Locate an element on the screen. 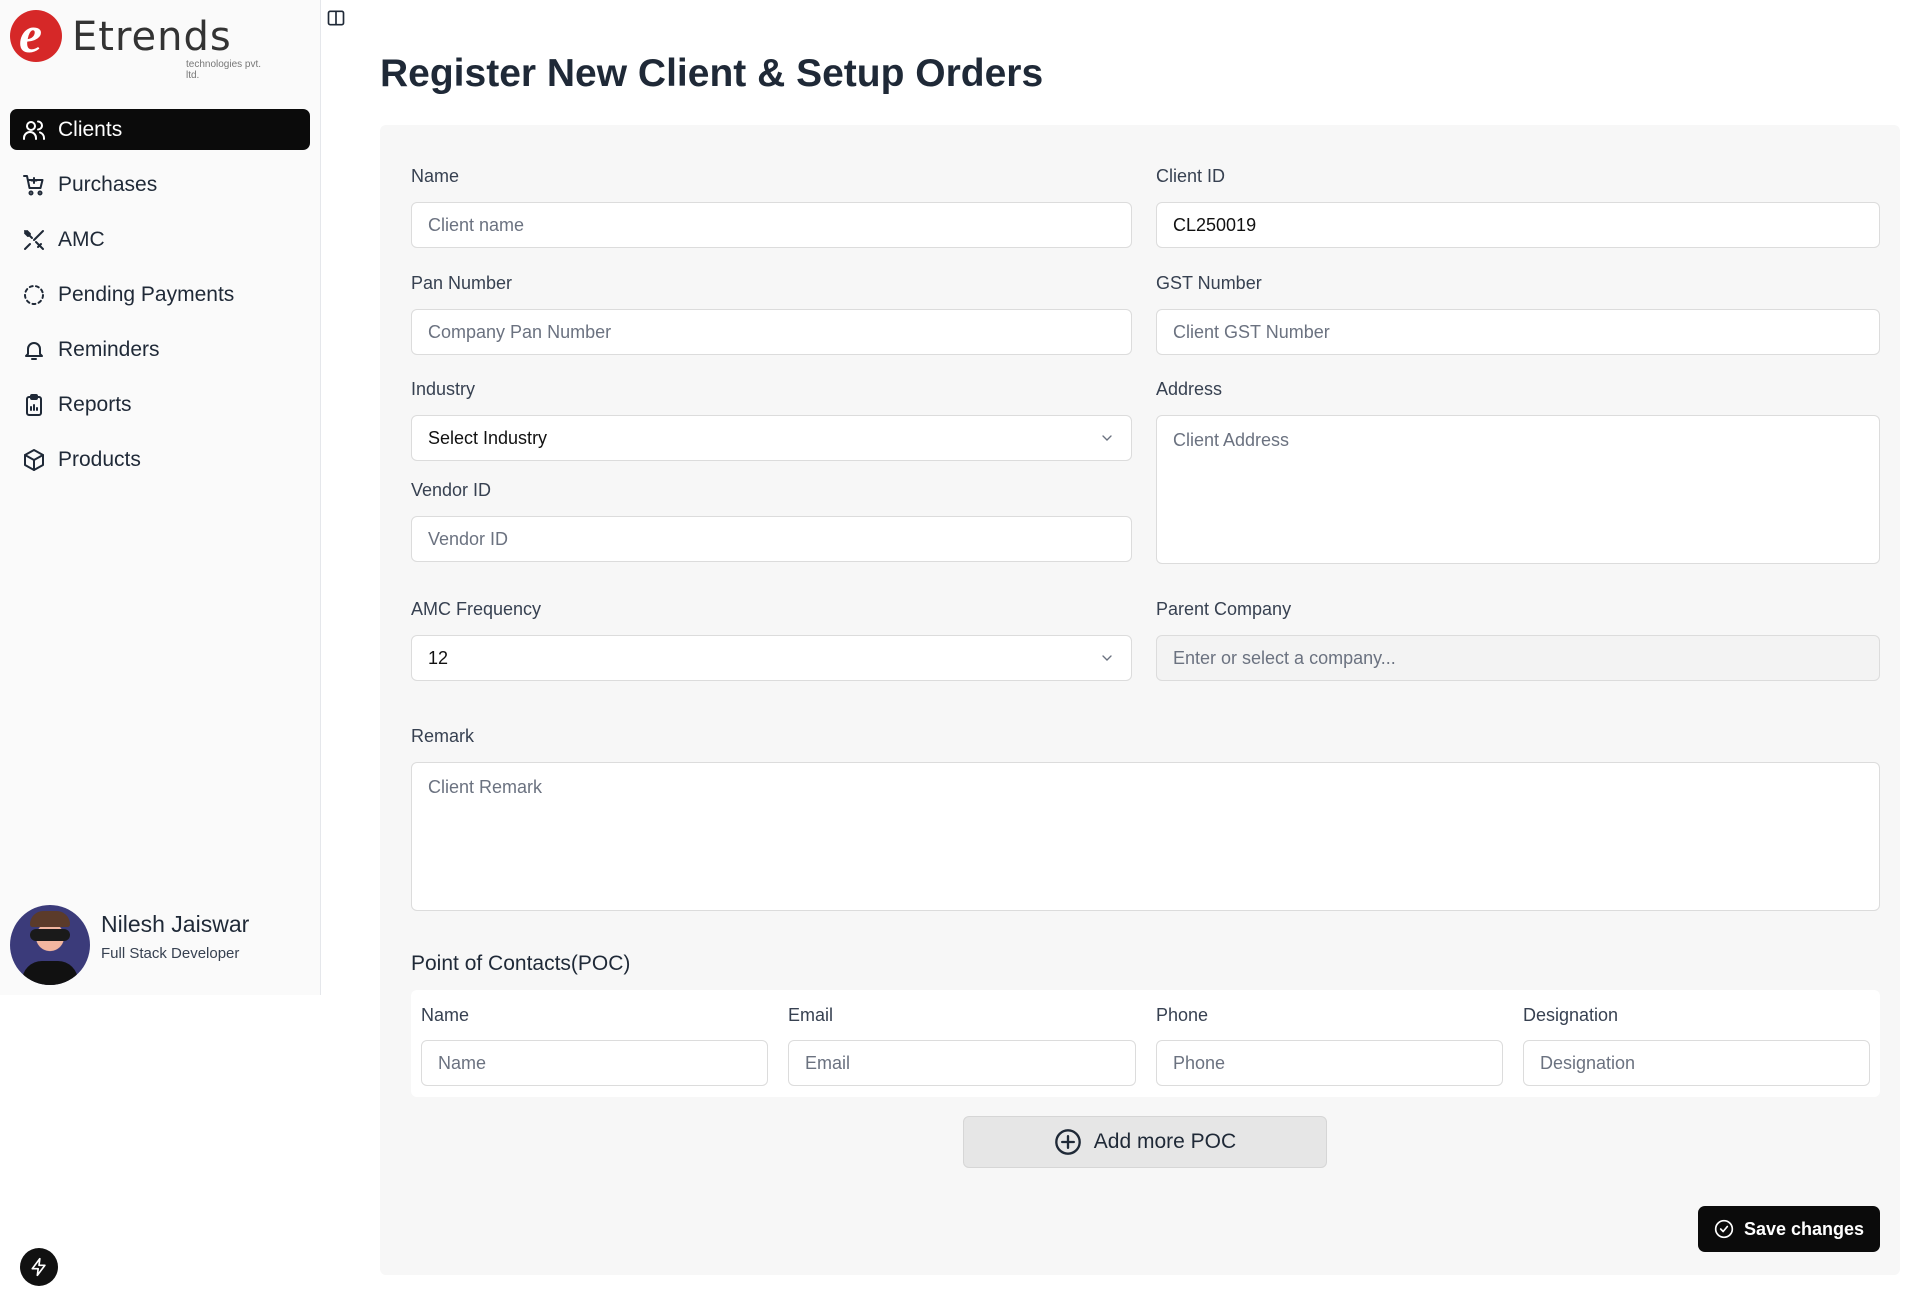 This screenshot has height=1298, width=1920. sidebar-item-label: Purchases is located at coordinates (108, 184).